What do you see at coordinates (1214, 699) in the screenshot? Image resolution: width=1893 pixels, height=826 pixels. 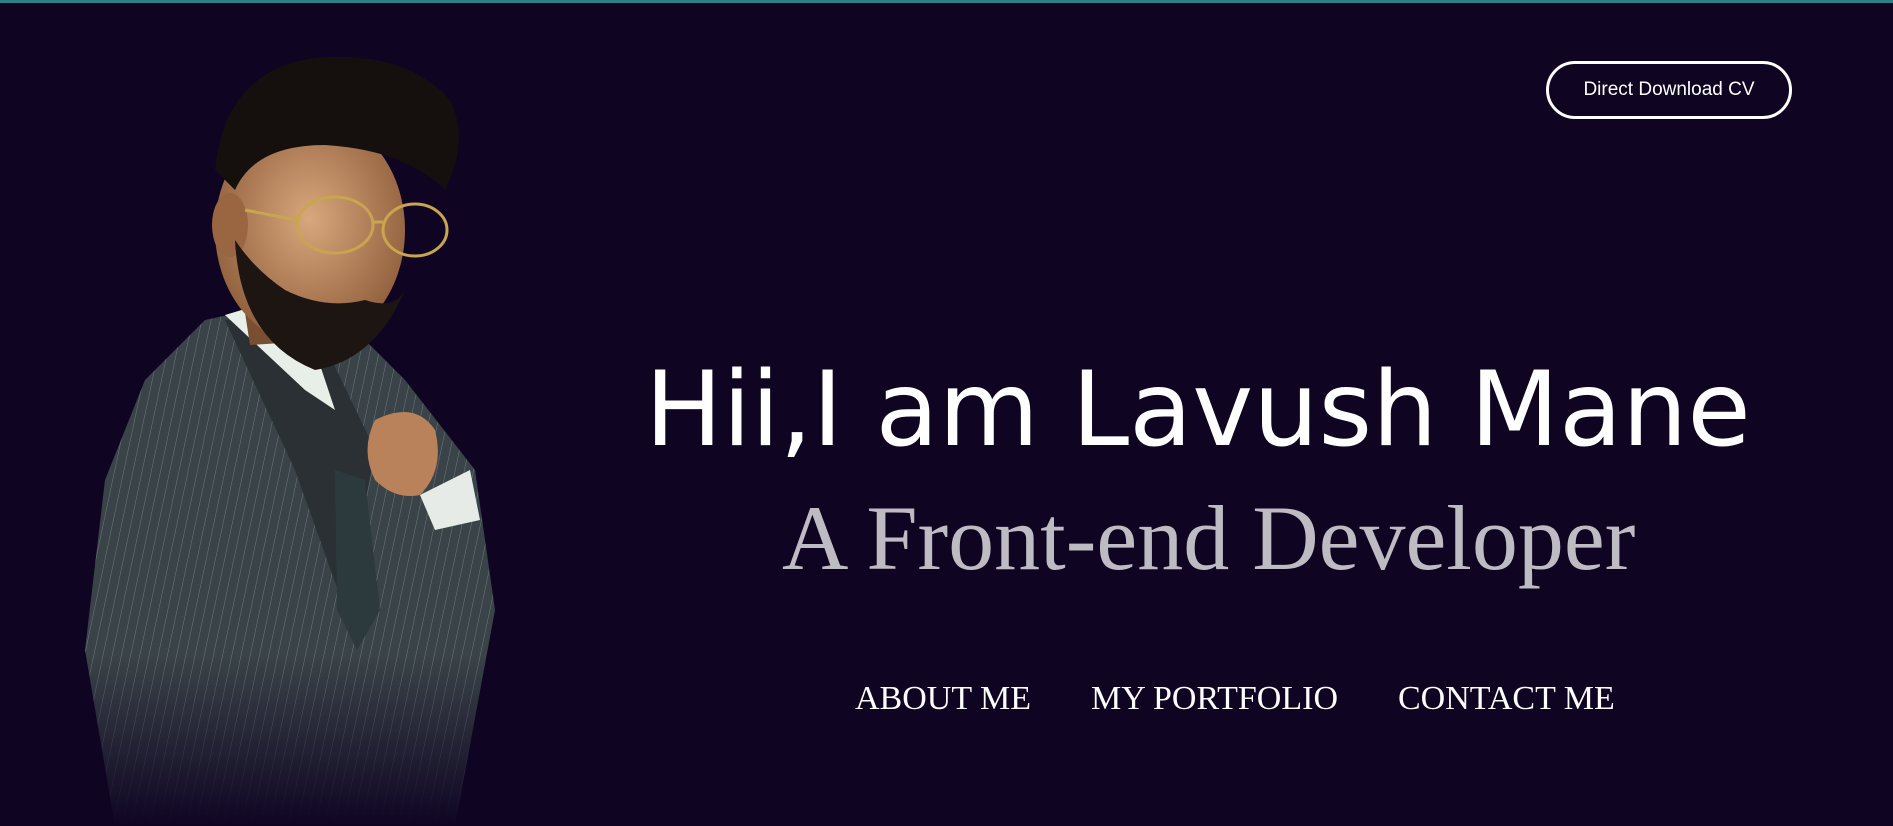 I see `nav-my-portfolio: MY PORTFOLIO` at bounding box center [1214, 699].